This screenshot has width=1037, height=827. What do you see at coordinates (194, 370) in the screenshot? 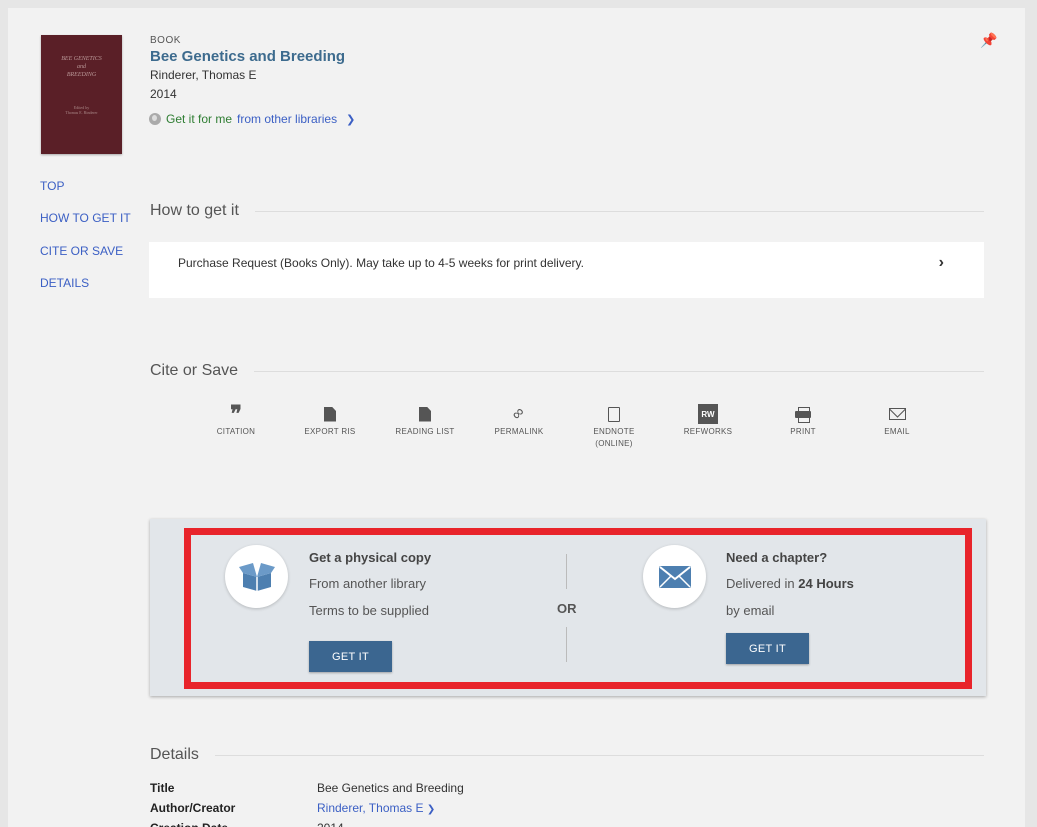
I see `section-title: Cite or Save` at bounding box center [194, 370].